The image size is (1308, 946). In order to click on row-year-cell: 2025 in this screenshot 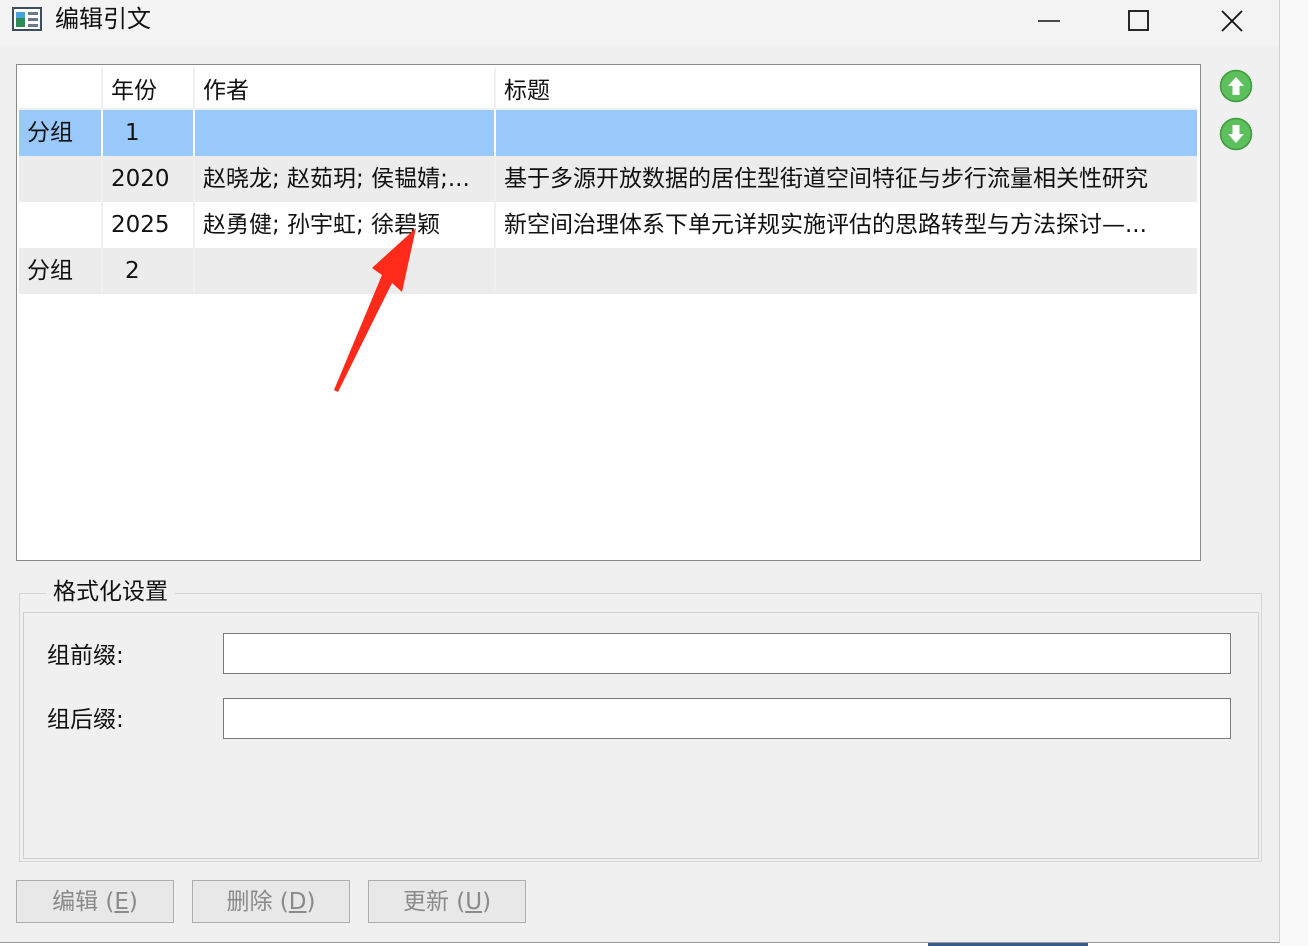, I will do `click(149, 225)`.